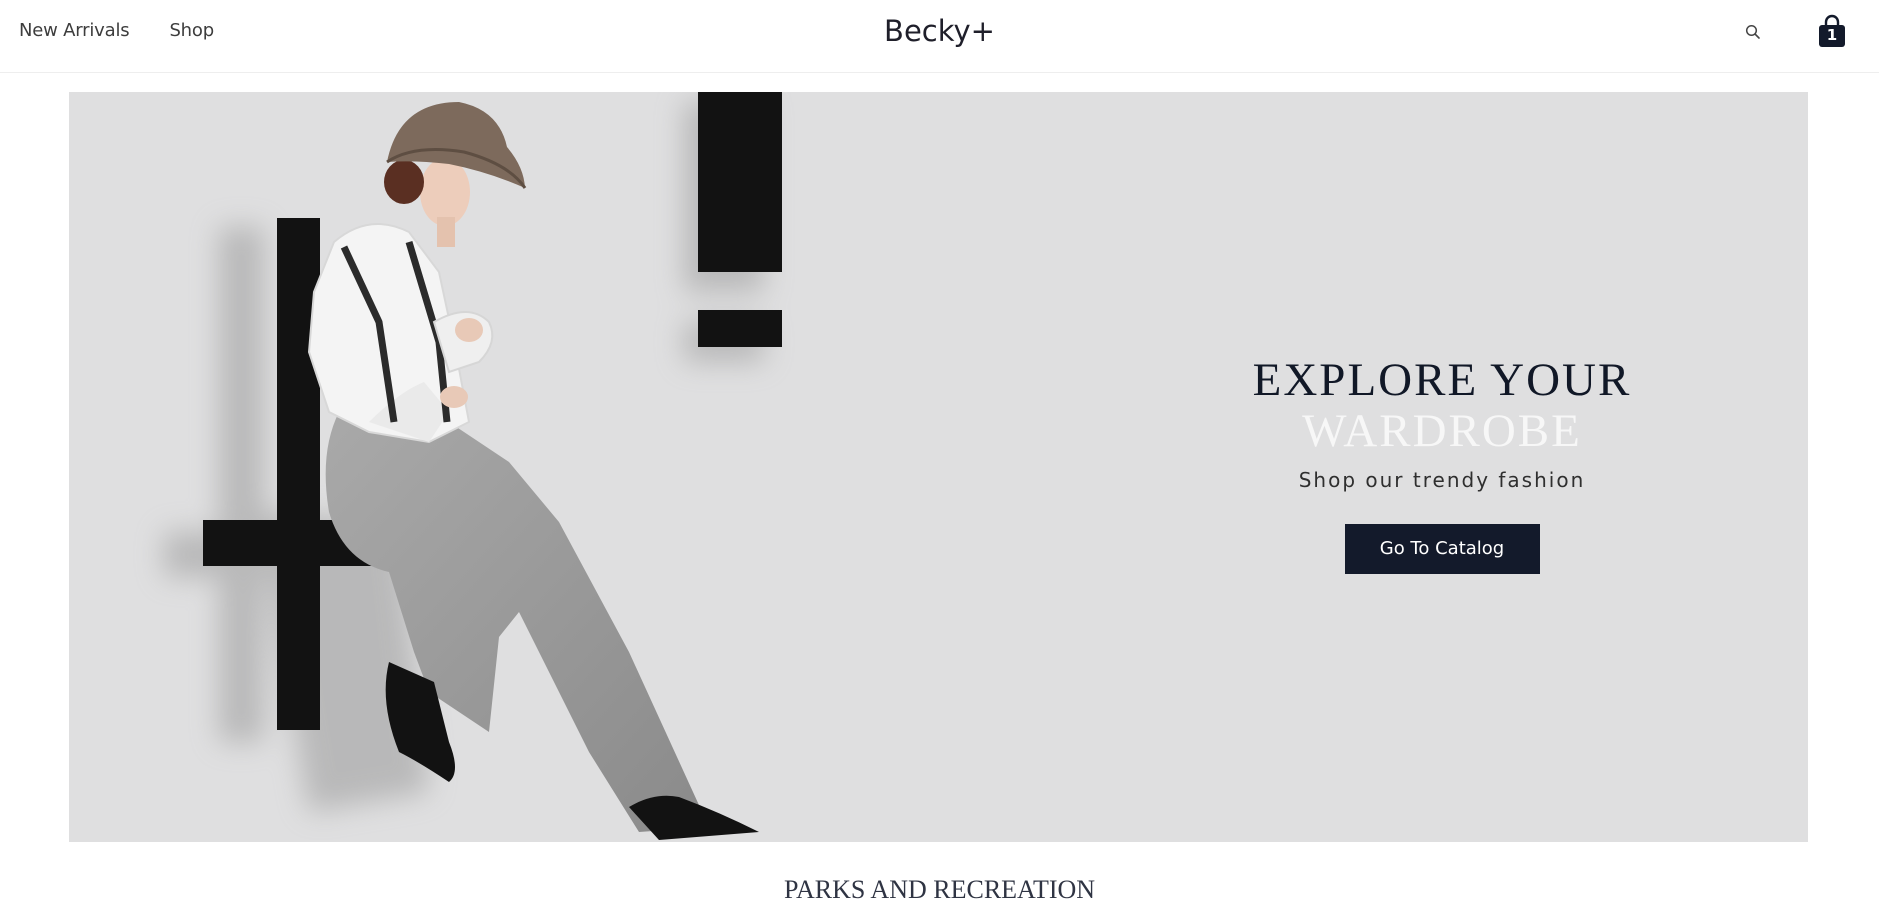  Describe the element at coordinates (1753, 32) in the screenshot. I see `search-icon` at that location.